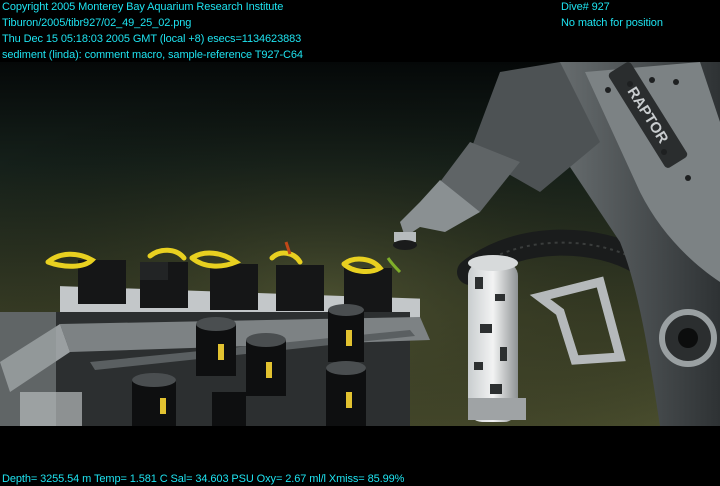 Image resolution: width=720 pixels, height=486 pixels. I want to click on overlay-header-right: Dive# 927 No match for position, so click(612, 15).